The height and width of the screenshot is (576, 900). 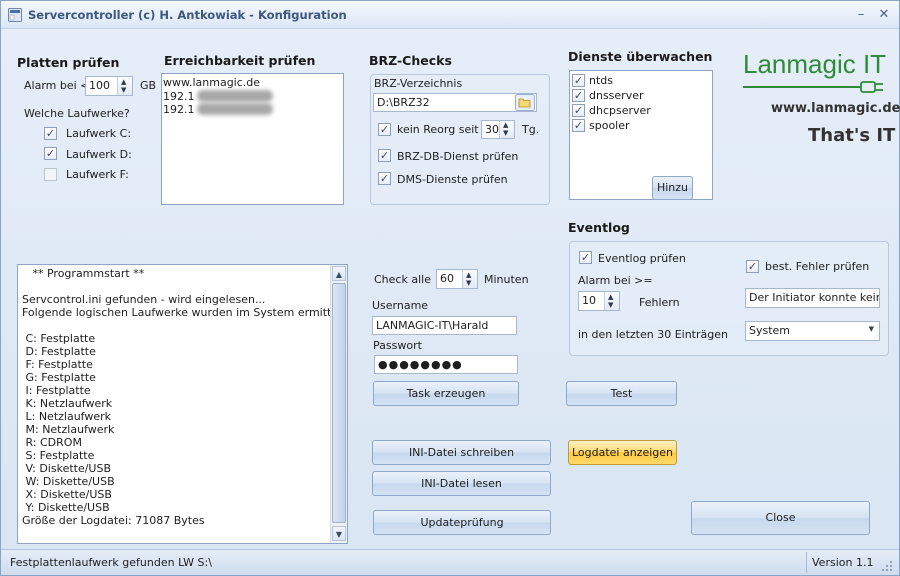 What do you see at coordinates (235, 96) in the screenshot?
I see `redaction-blur` at bounding box center [235, 96].